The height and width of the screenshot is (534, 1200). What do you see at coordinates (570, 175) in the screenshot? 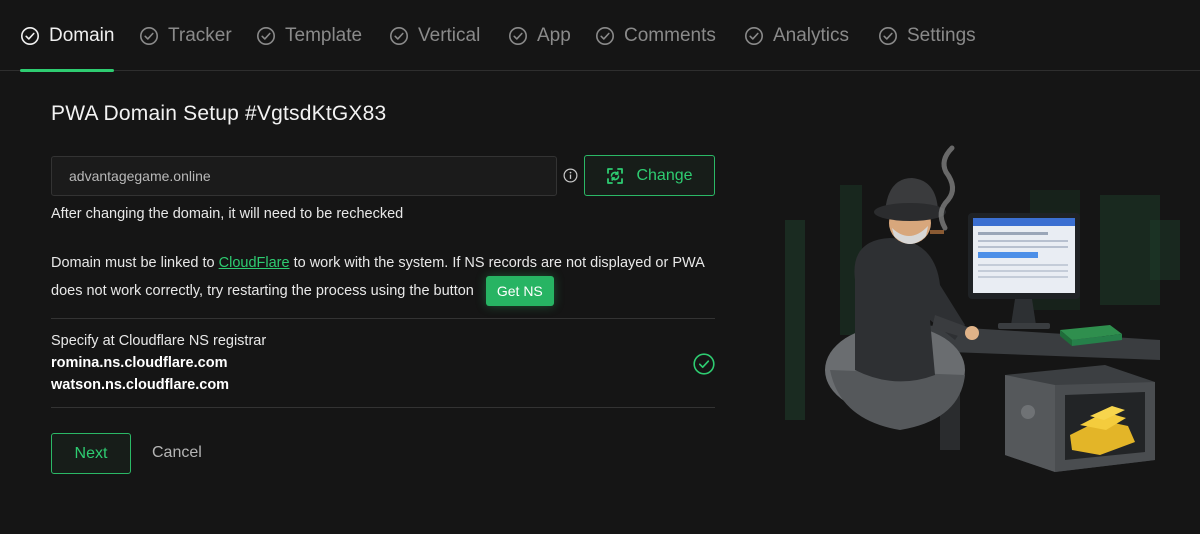
I see `info-icon` at bounding box center [570, 175].